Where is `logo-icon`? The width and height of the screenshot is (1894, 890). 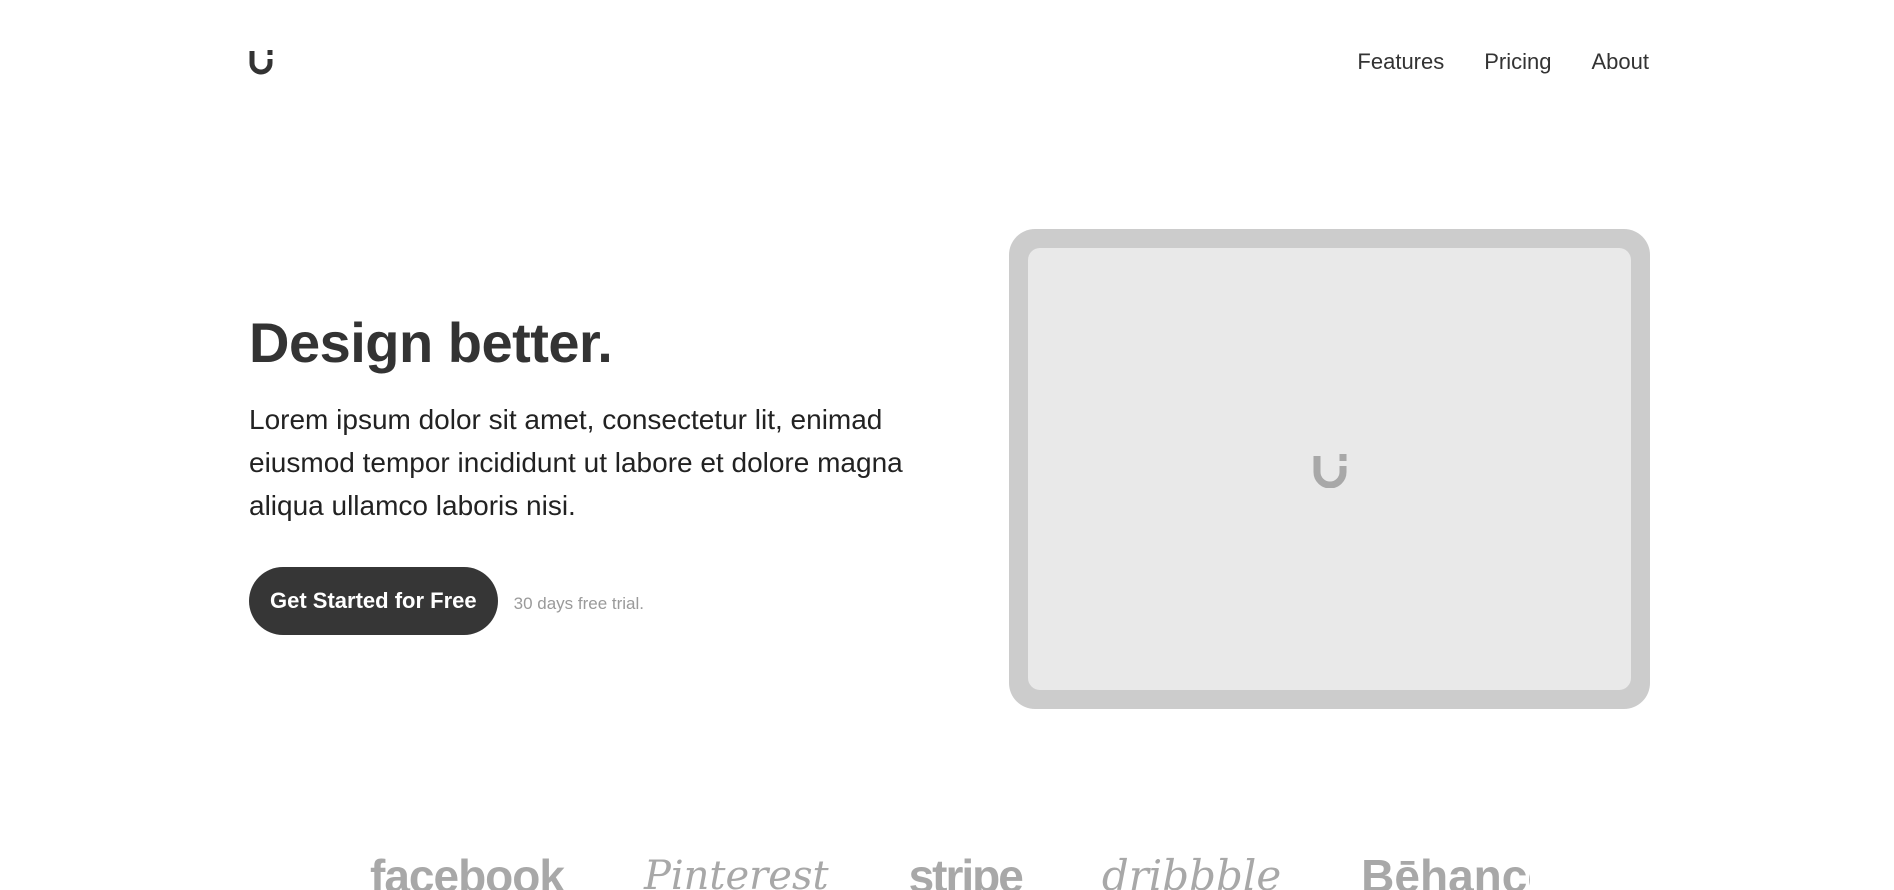 logo-icon is located at coordinates (261, 61).